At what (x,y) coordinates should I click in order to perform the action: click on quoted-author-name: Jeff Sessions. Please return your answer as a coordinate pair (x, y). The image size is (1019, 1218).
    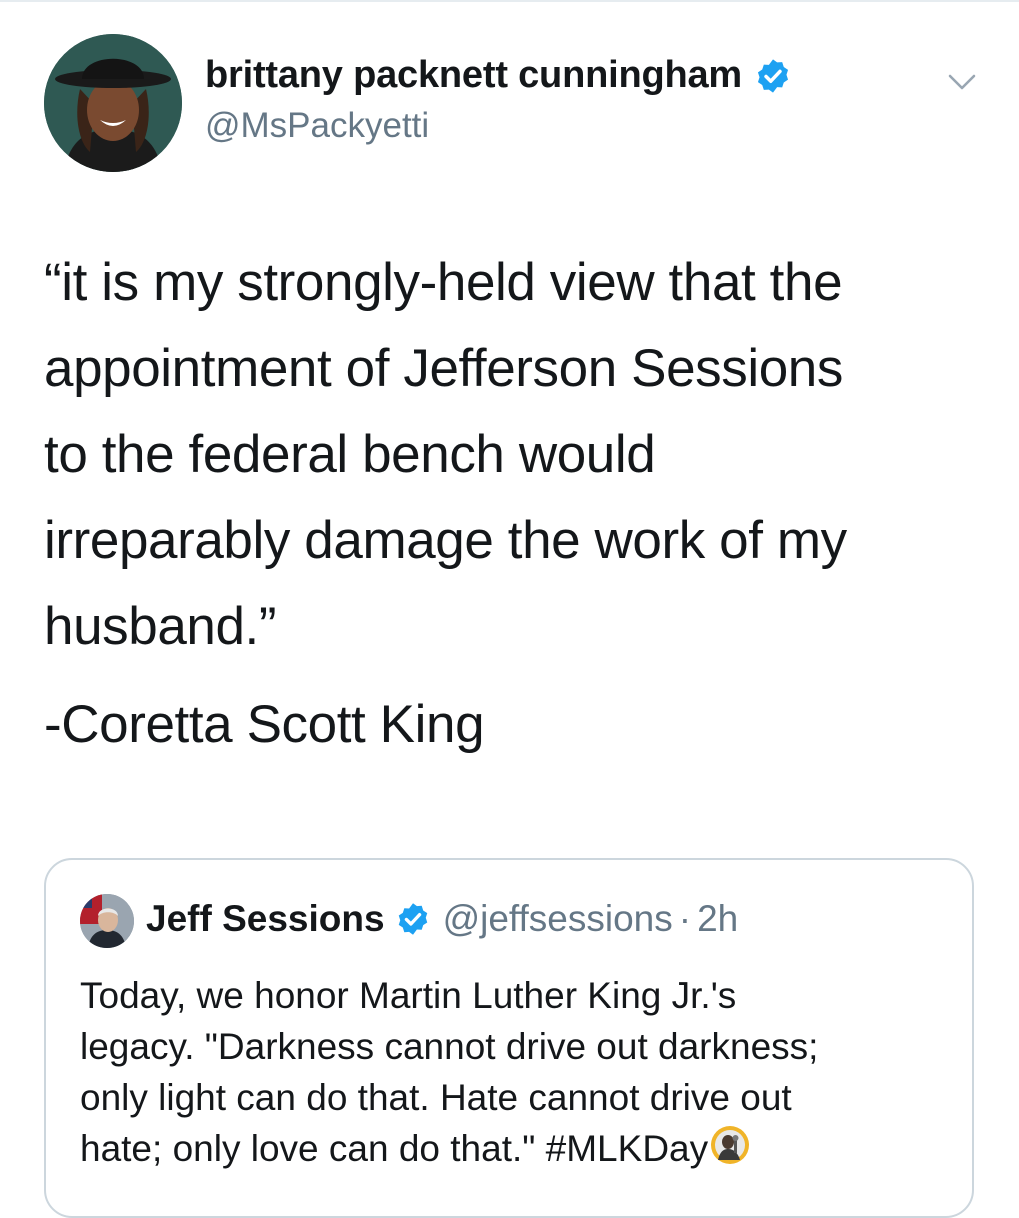
    Looking at the image, I should click on (265, 919).